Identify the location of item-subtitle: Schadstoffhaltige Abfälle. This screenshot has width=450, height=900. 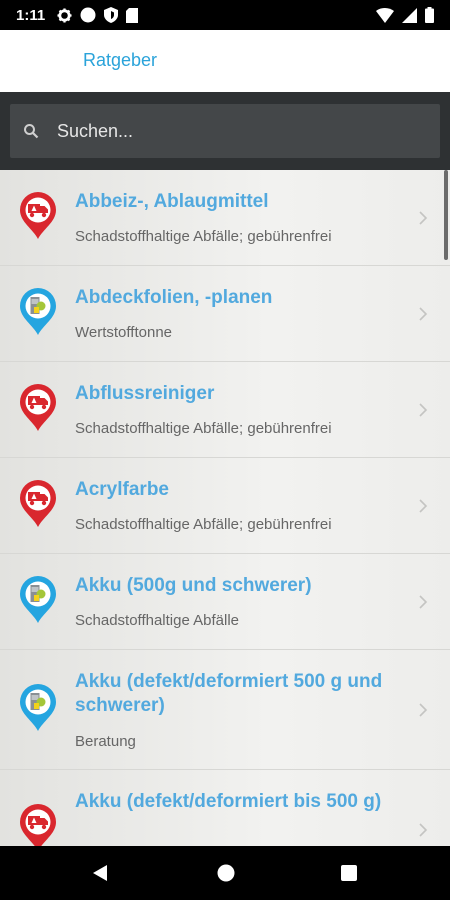
(157, 620).